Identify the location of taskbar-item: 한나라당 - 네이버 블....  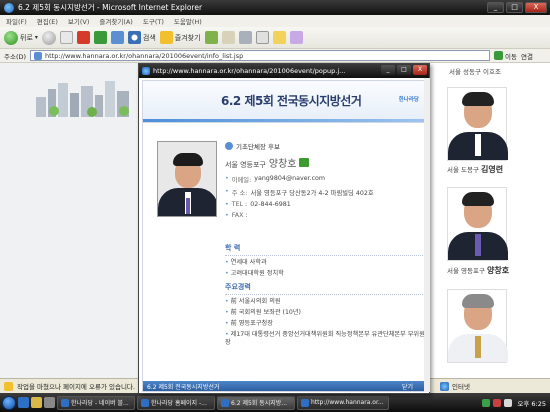
(96, 402).